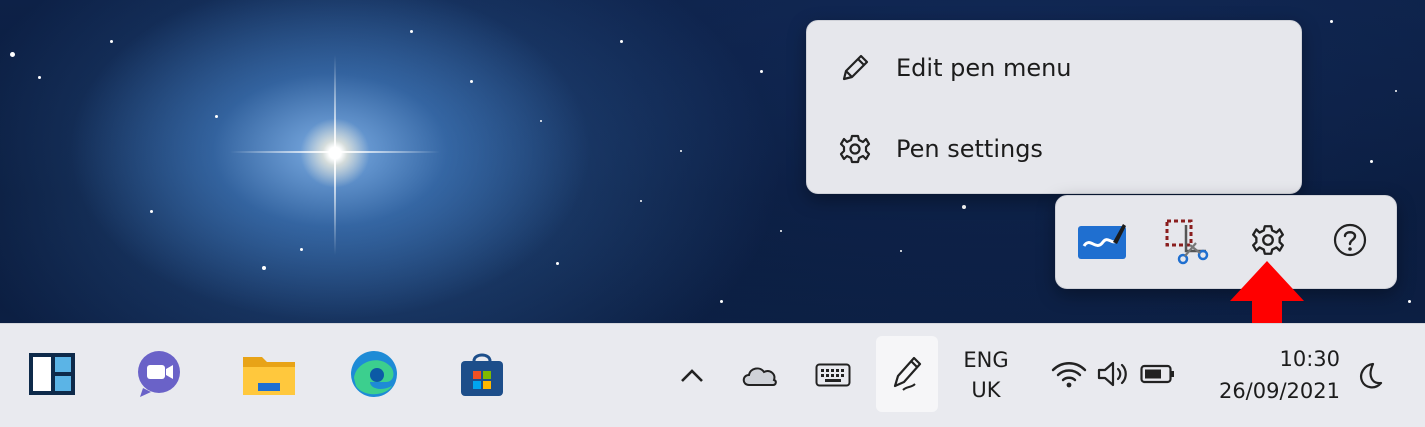  I want to click on whiteboard-button, so click(1102, 242).